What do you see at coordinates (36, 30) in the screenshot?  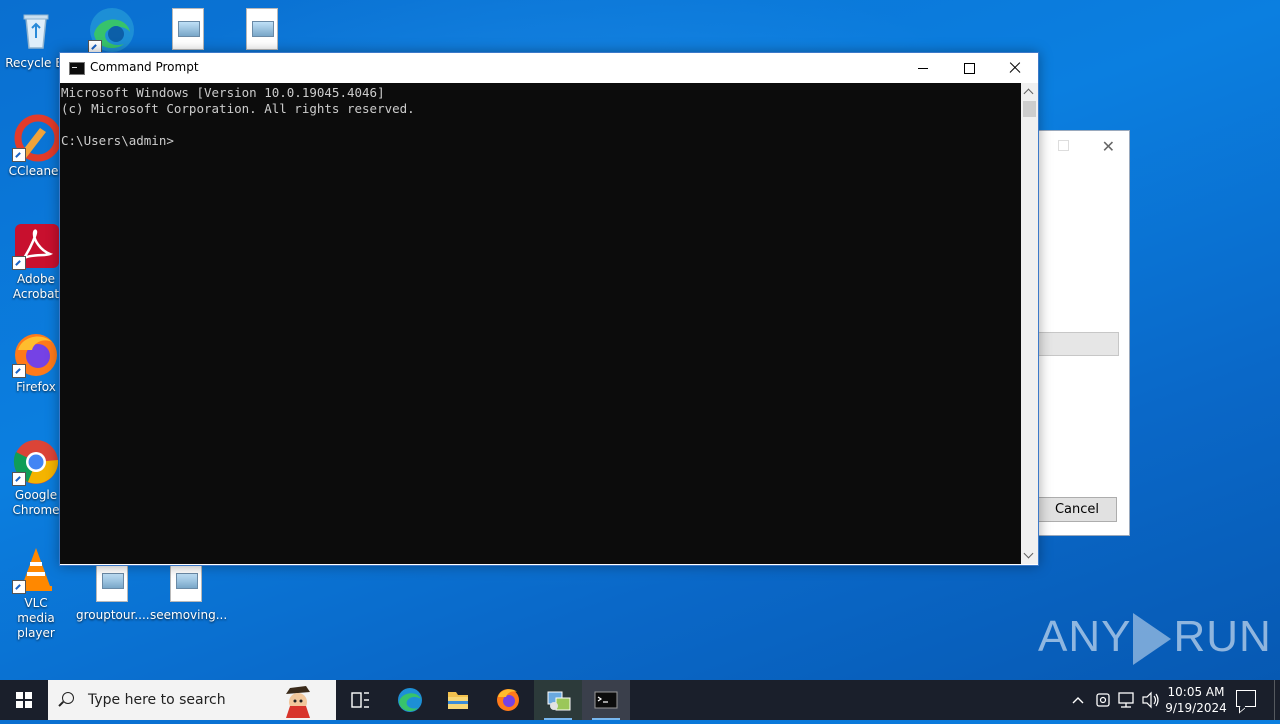 I see `recycle-bin-icon` at bounding box center [36, 30].